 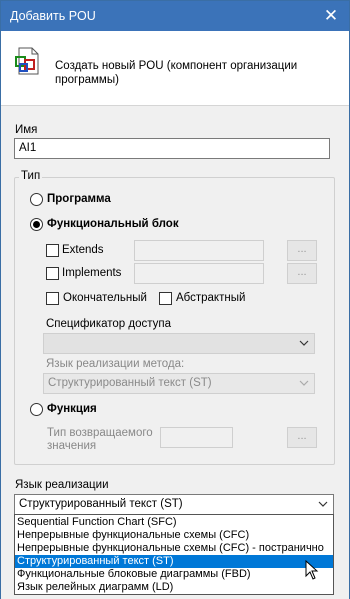 What do you see at coordinates (101, 504) in the screenshot?
I see `implementation-language-value: Структурированный текст (ST)` at bounding box center [101, 504].